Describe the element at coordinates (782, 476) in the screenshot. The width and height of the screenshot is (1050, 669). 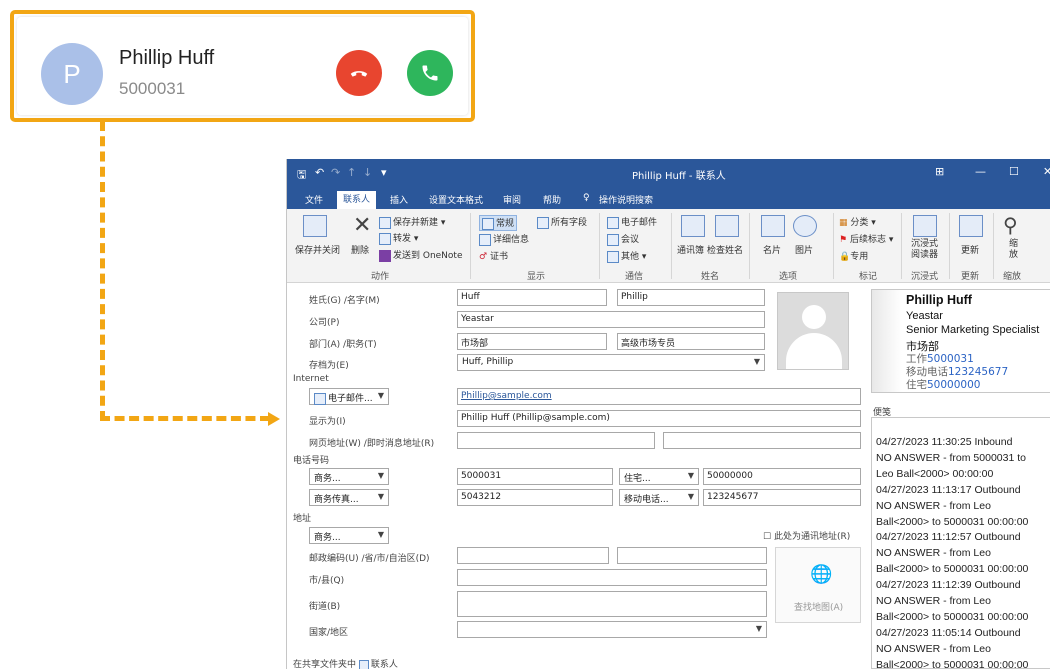
I see `home-phone-field: 50000000` at that location.